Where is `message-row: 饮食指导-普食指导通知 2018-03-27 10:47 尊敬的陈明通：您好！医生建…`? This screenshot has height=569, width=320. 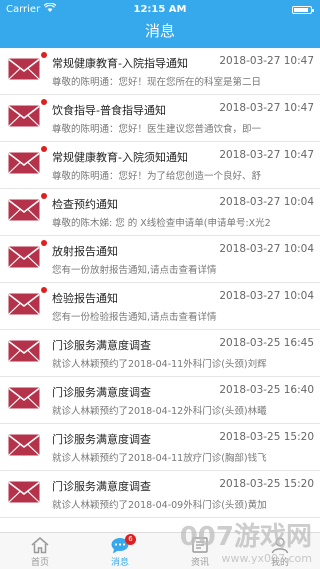 message-row: 饮食指导-普食指导通知 2018-03-27 10:47 尊敬的陈明通：您好！医生建… is located at coordinates (160, 118).